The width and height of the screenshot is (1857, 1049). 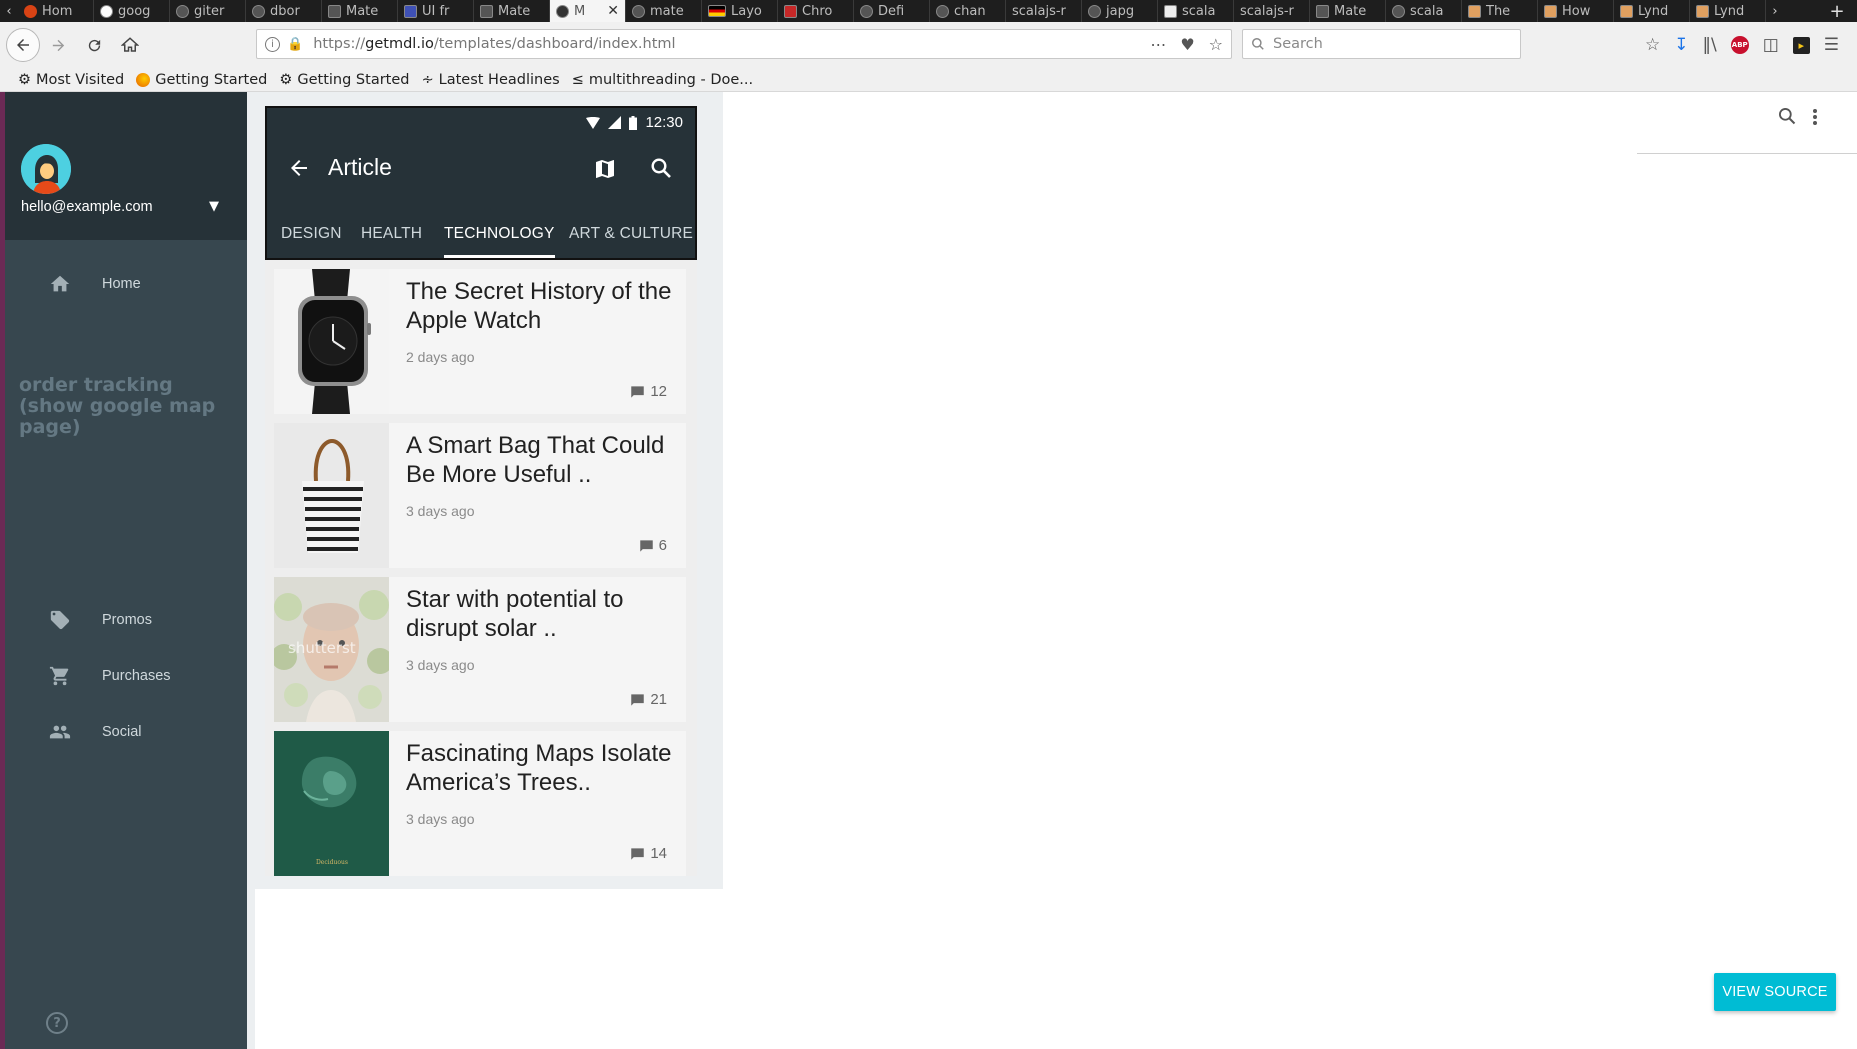 I want to click on back-arrow-icon, so click(x=299, y=170).